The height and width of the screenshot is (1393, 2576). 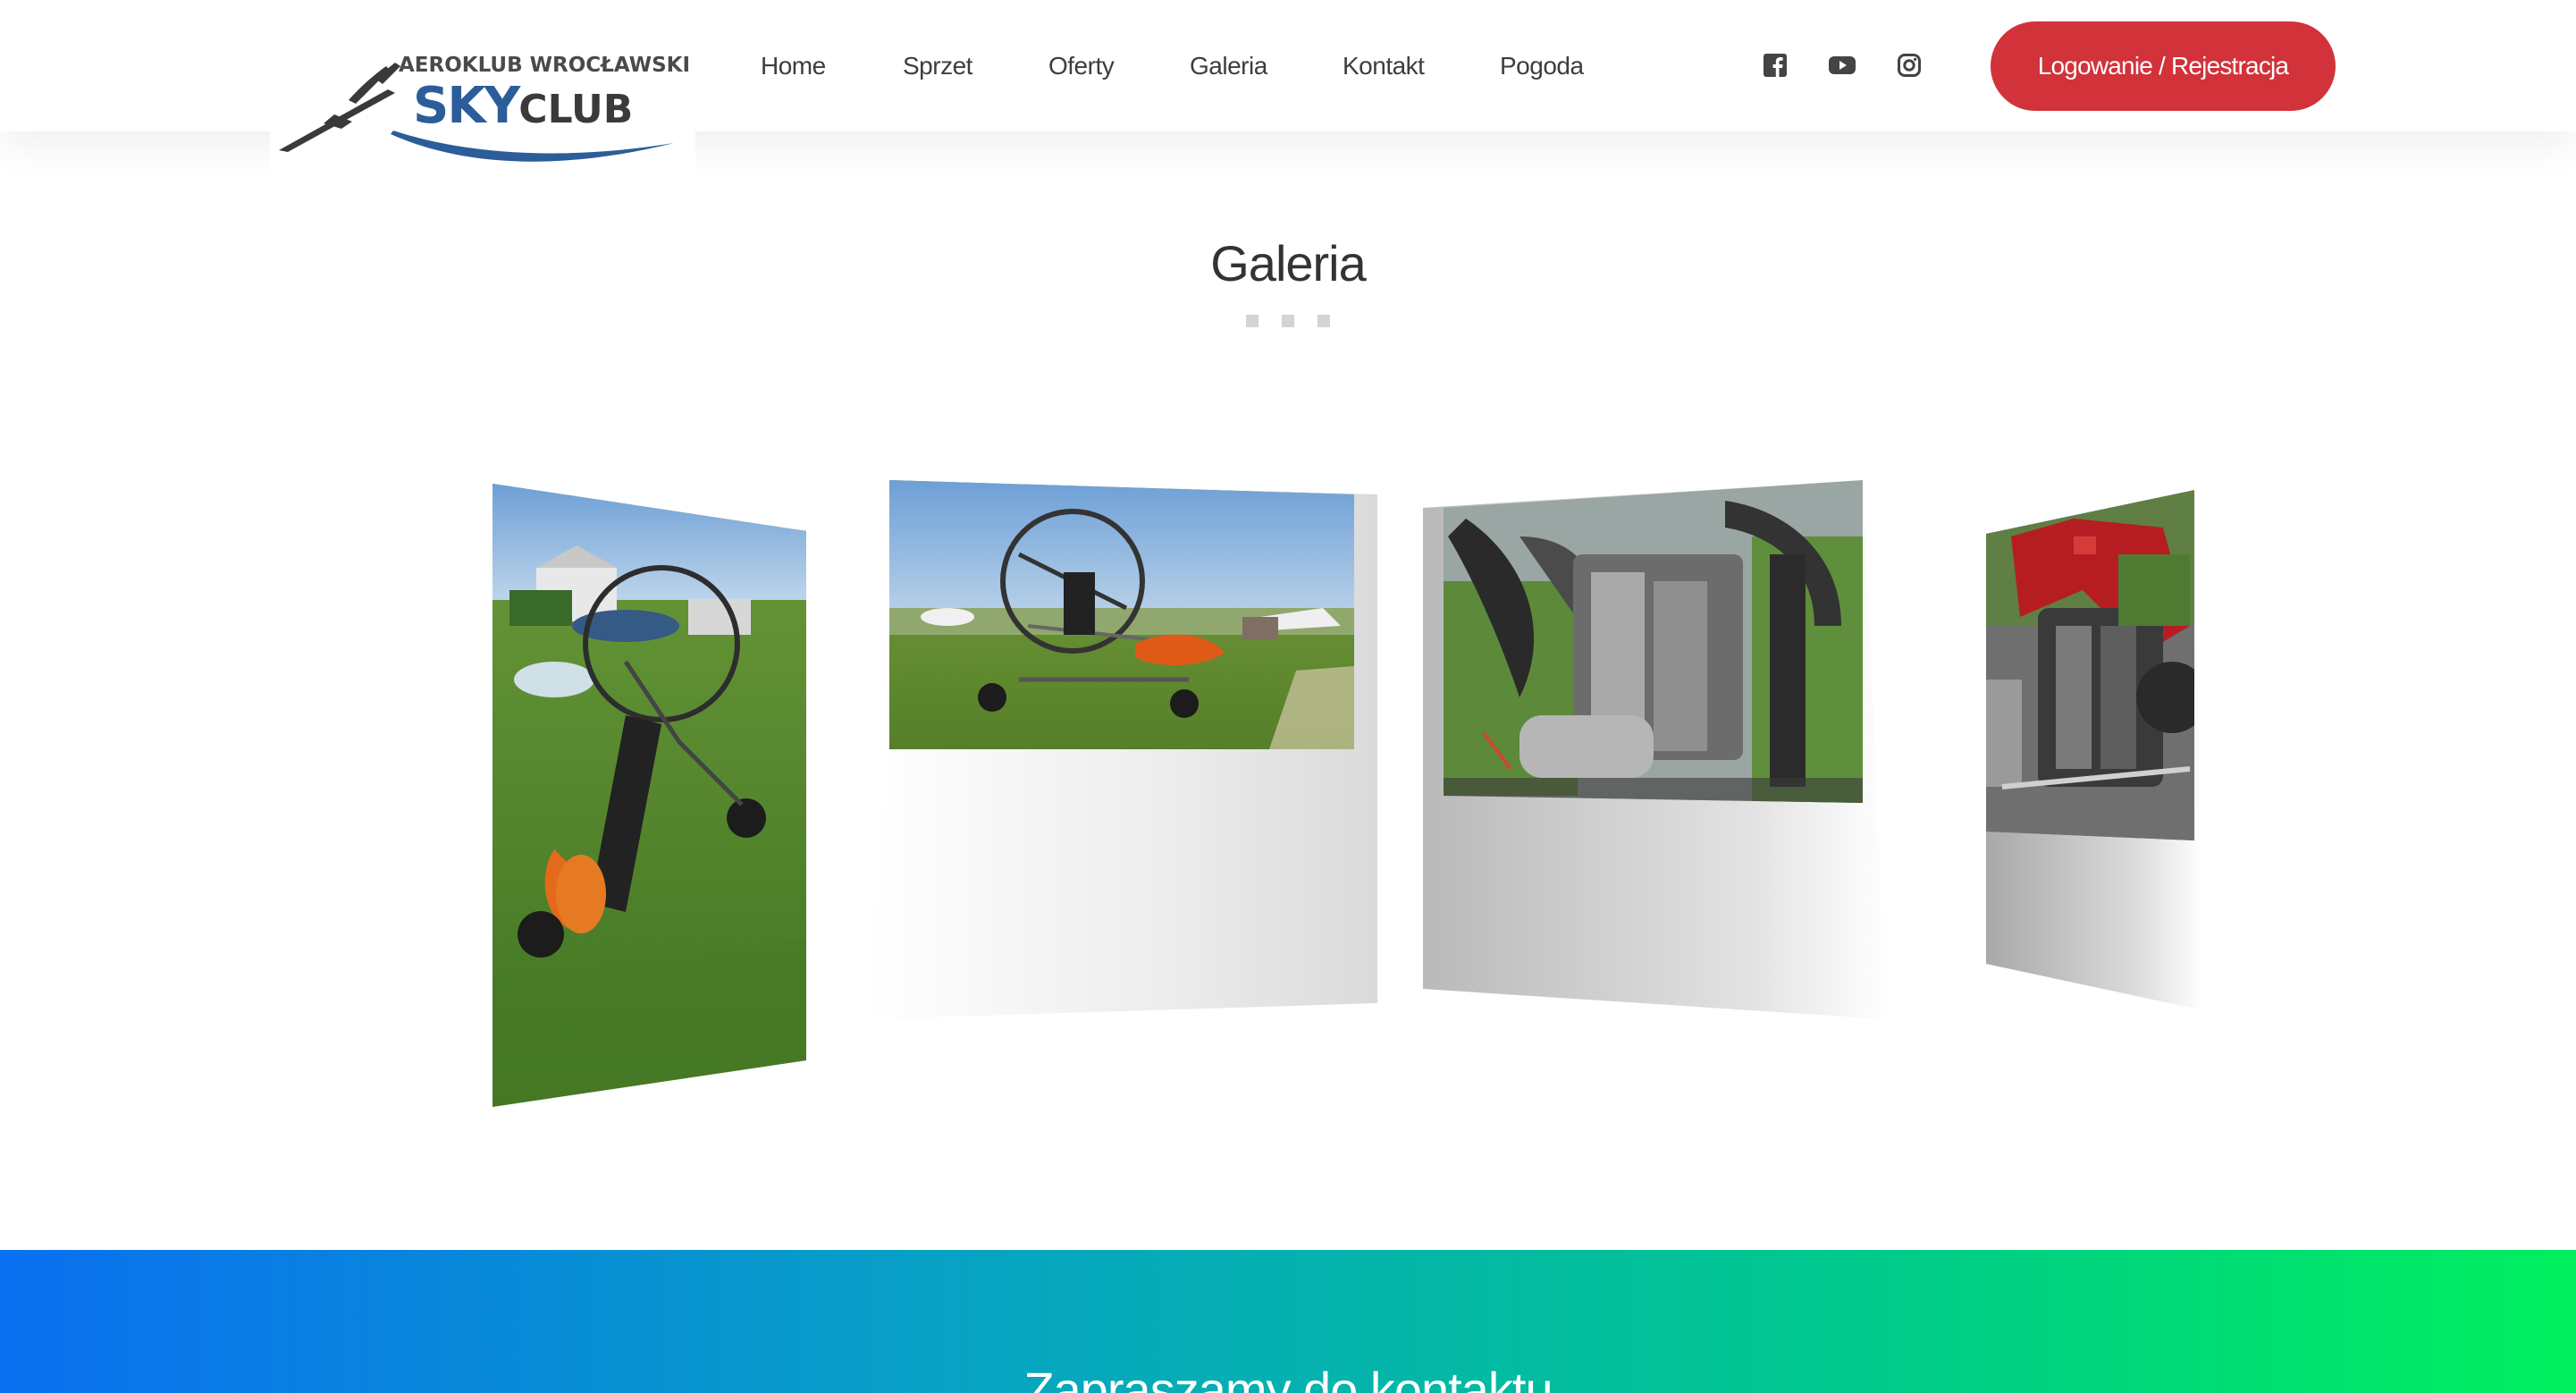 What do you see at coordinates (2090, 665) in the screenshot?
I see `gallery-image-engine-red-frame` at bounding box center [2090, 665].